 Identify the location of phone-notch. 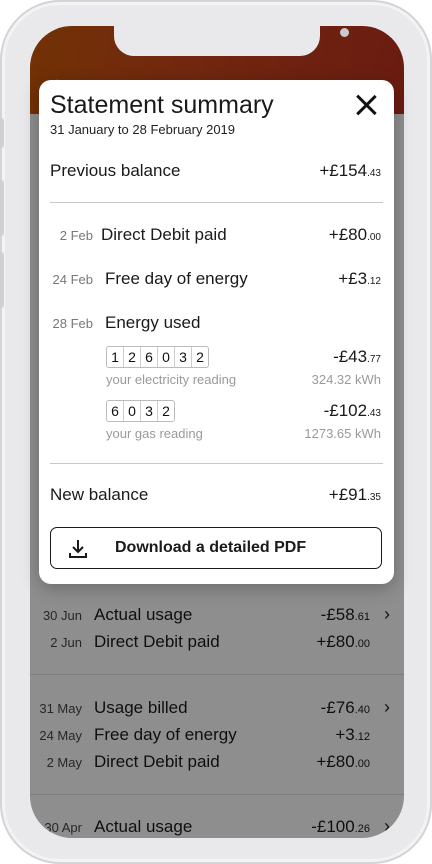
(231, 41).